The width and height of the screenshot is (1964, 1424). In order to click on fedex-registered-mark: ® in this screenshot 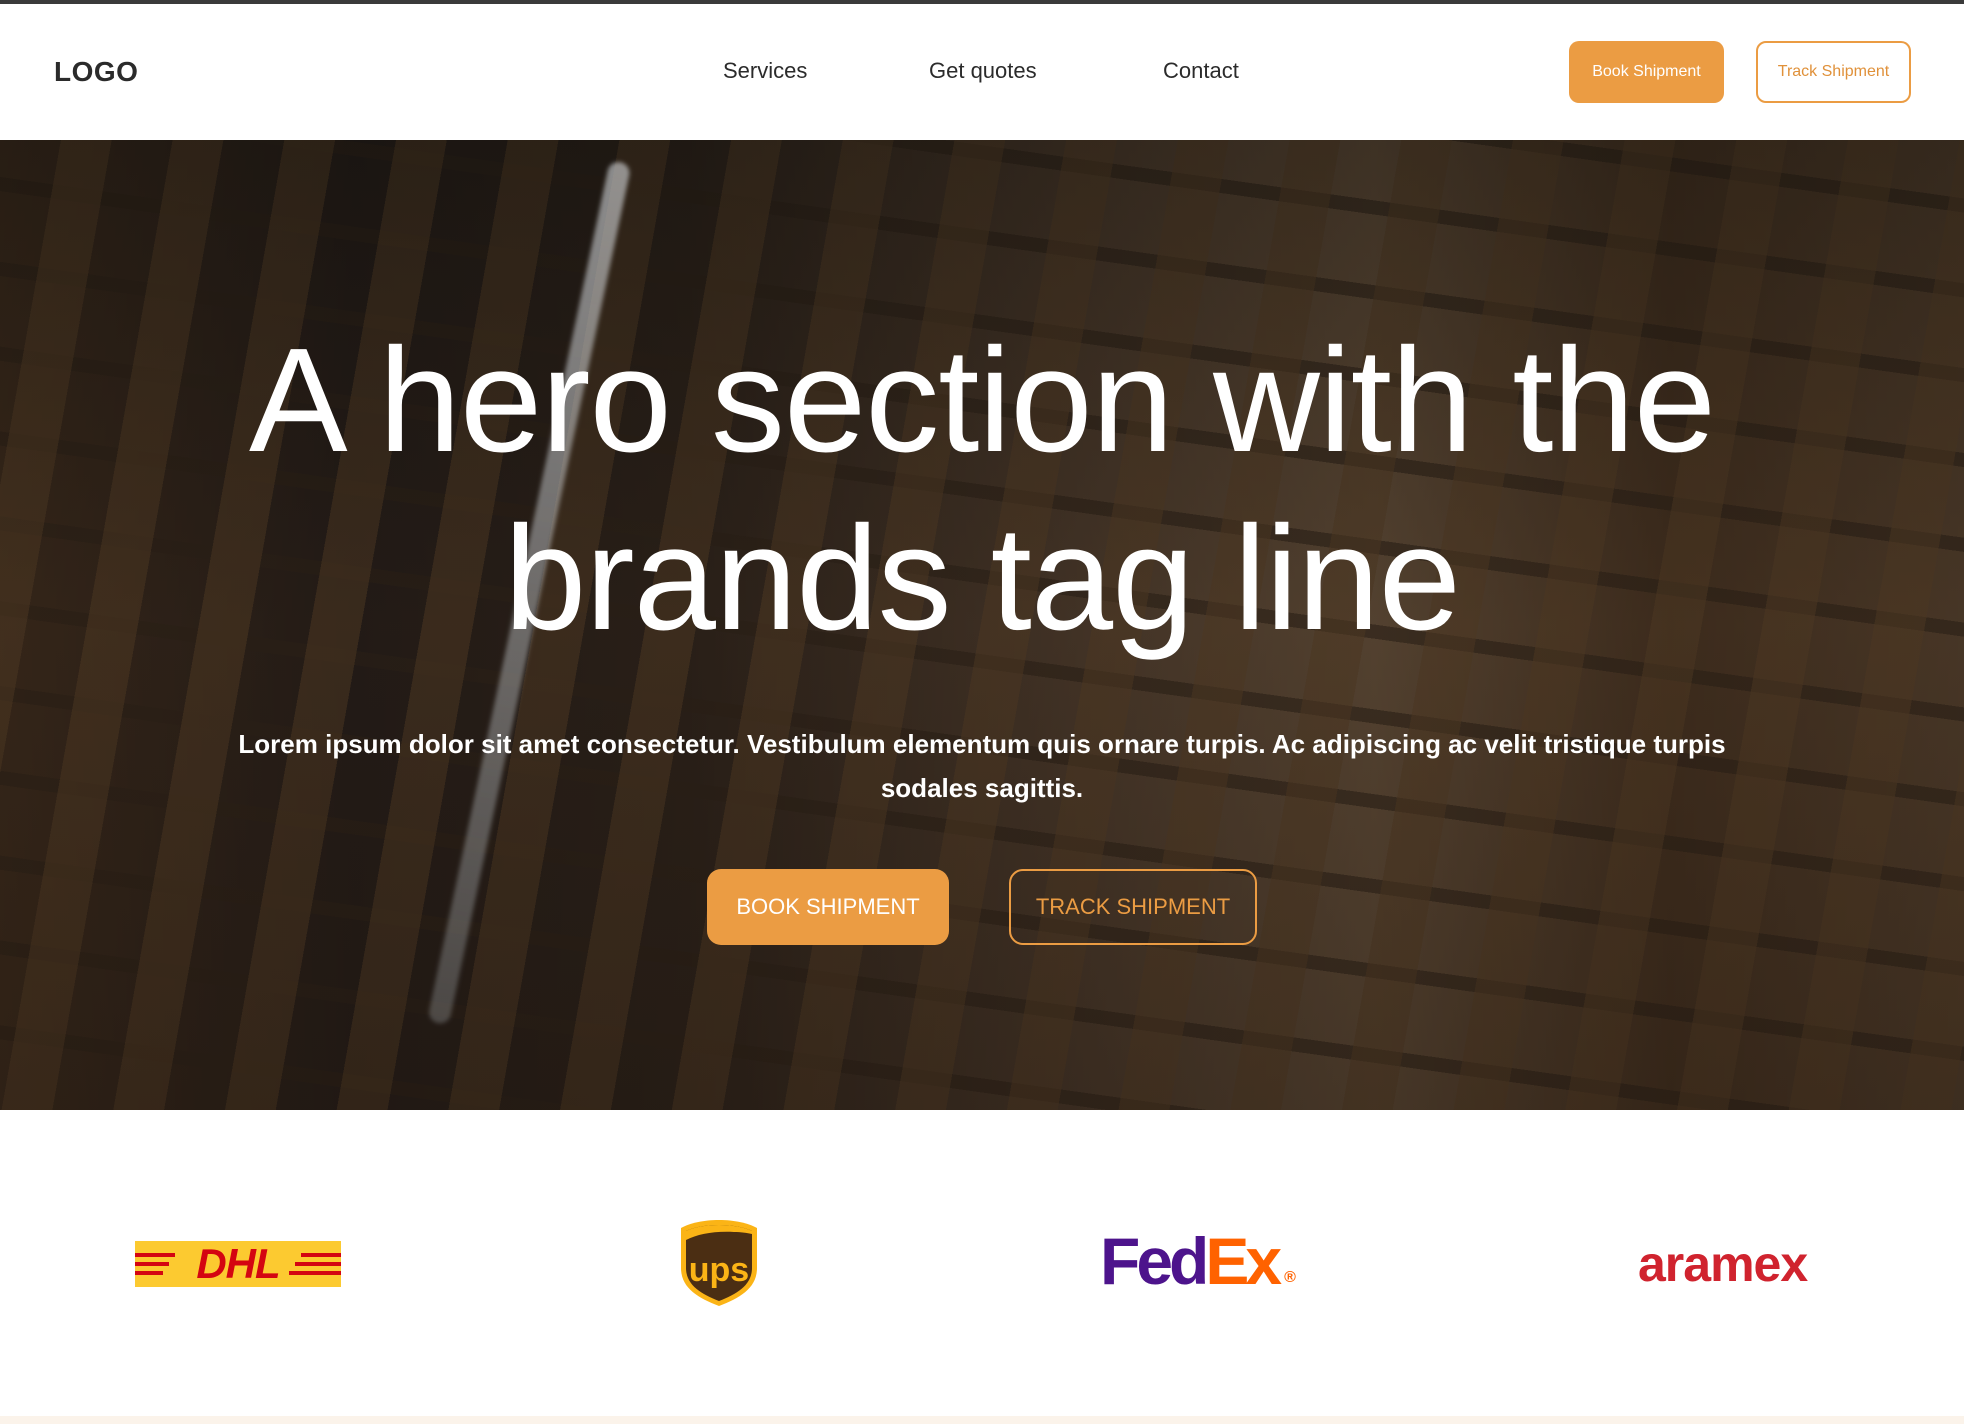, I will do `click(1290, 1277)`.